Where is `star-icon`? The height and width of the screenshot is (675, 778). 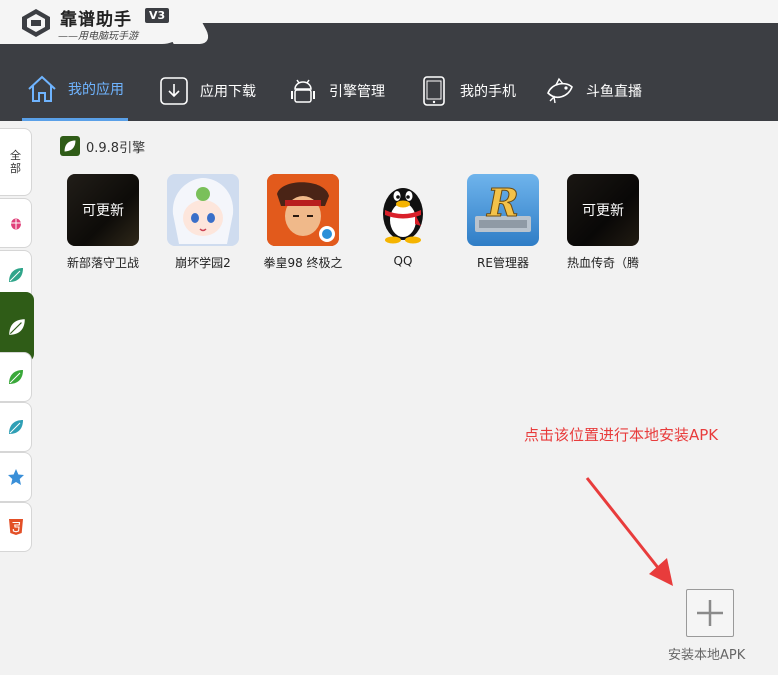 star-icon is located at coordinates (15, 477).